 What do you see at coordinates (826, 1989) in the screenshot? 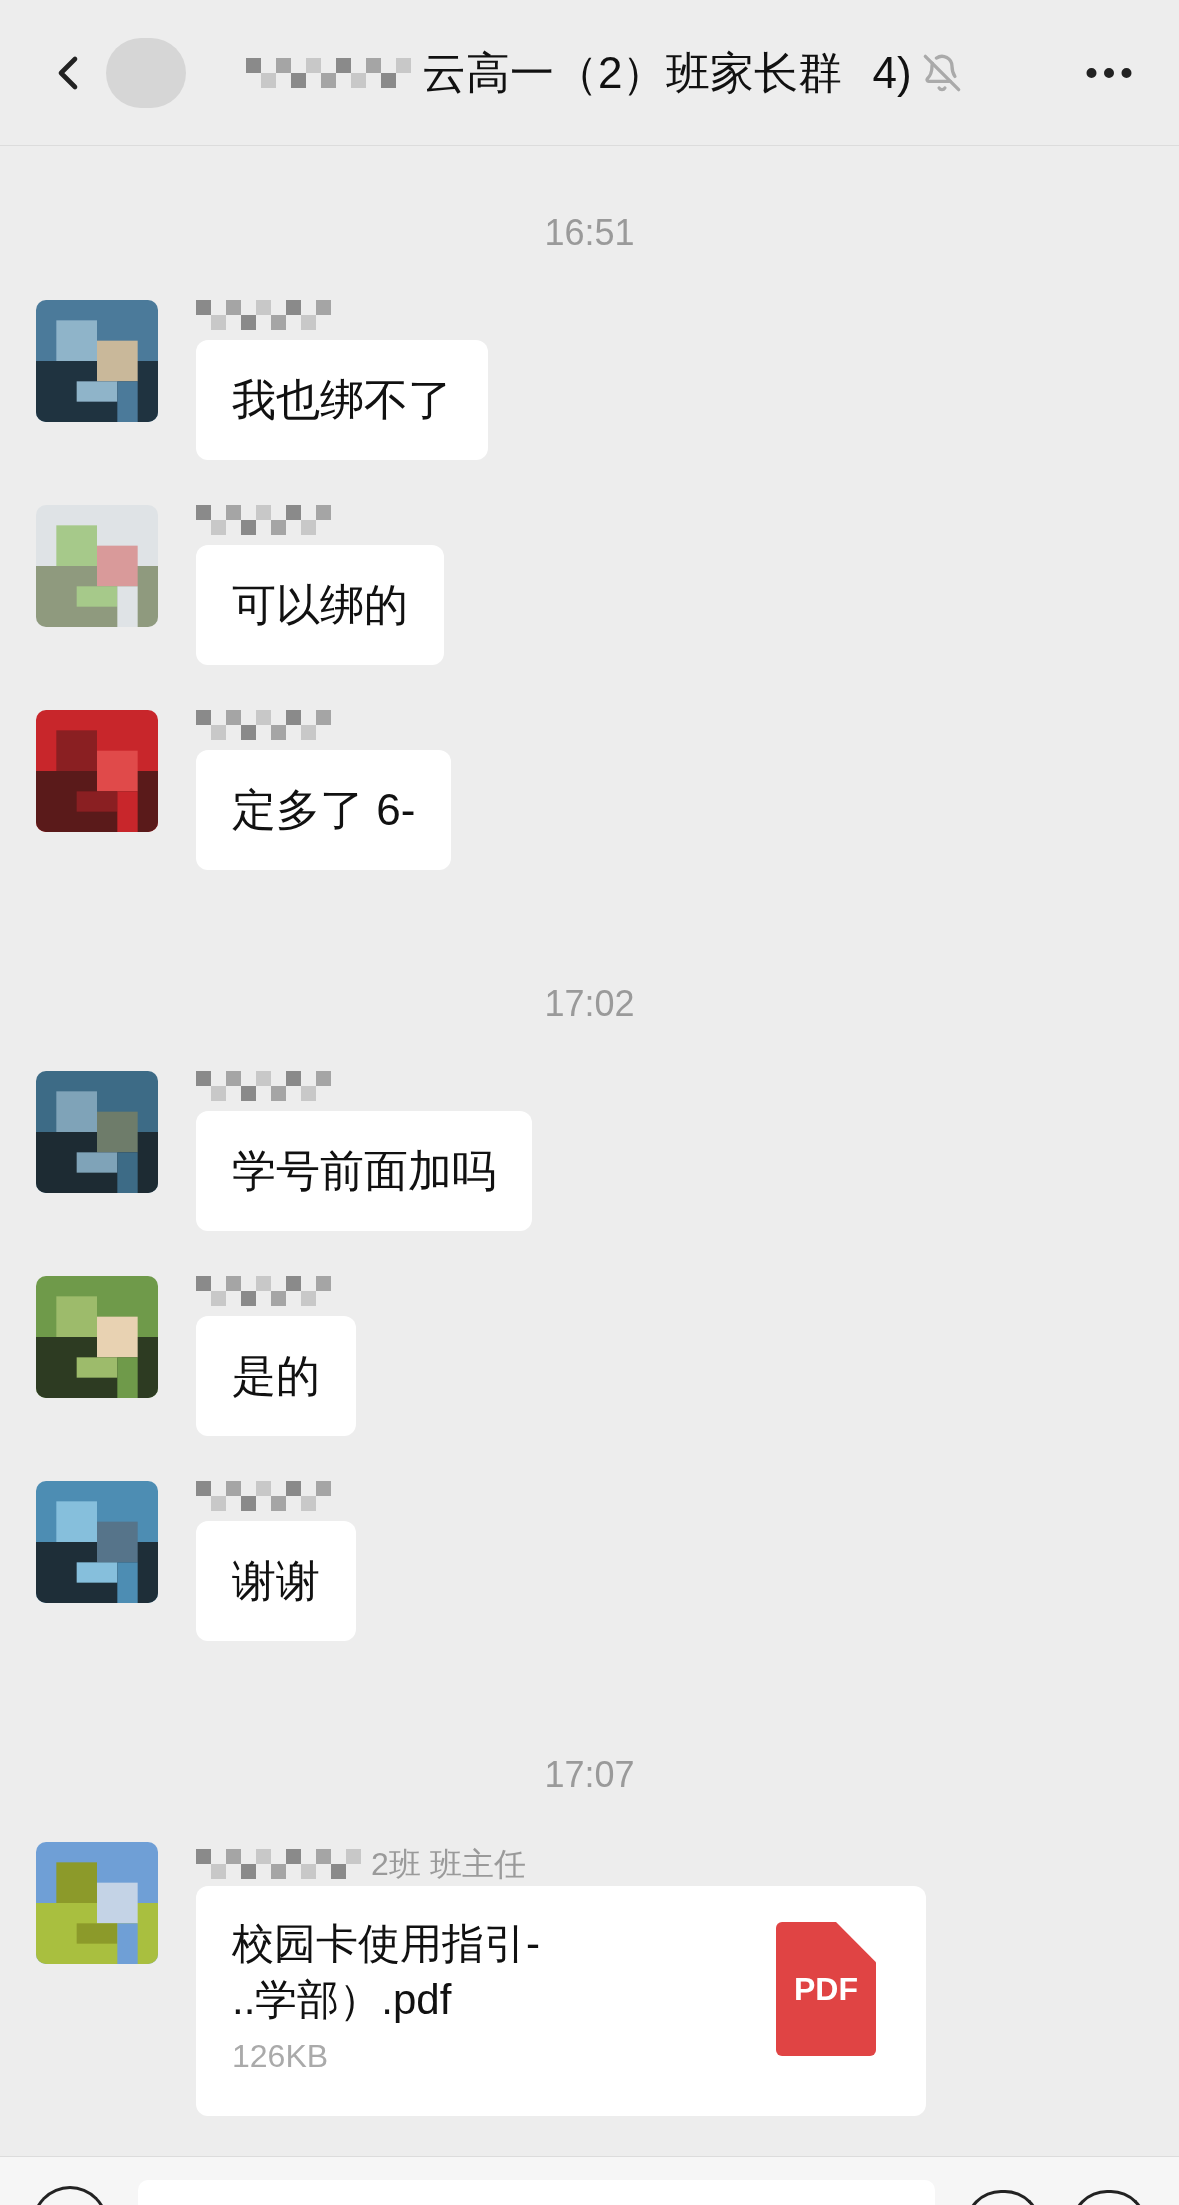
I see `pdf-file-icon: PDF` at bounding box center [826, 1989].